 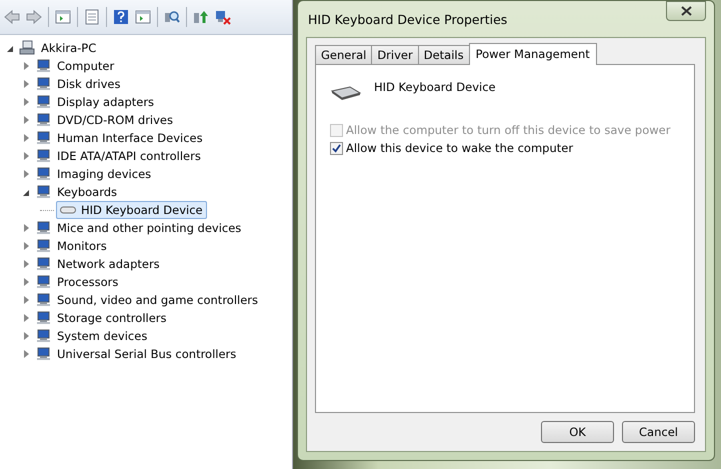 I want to click on uninstall-icon, so click(x=223, y=17).